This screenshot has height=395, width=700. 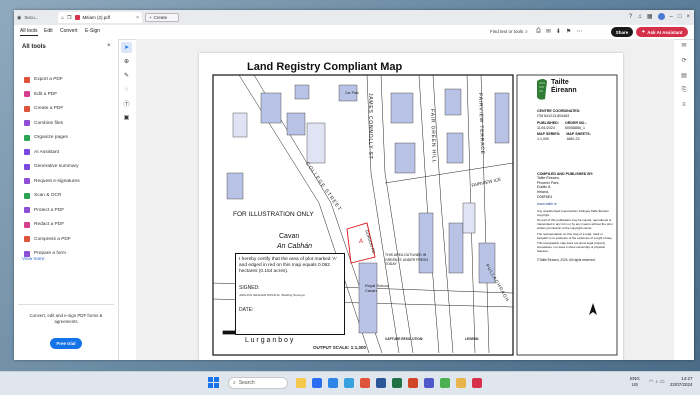 What do you see at coordinates (546, 127) in the screenshot?
I see `published-value: 11/01/2024` at bounding box center [546, 127].